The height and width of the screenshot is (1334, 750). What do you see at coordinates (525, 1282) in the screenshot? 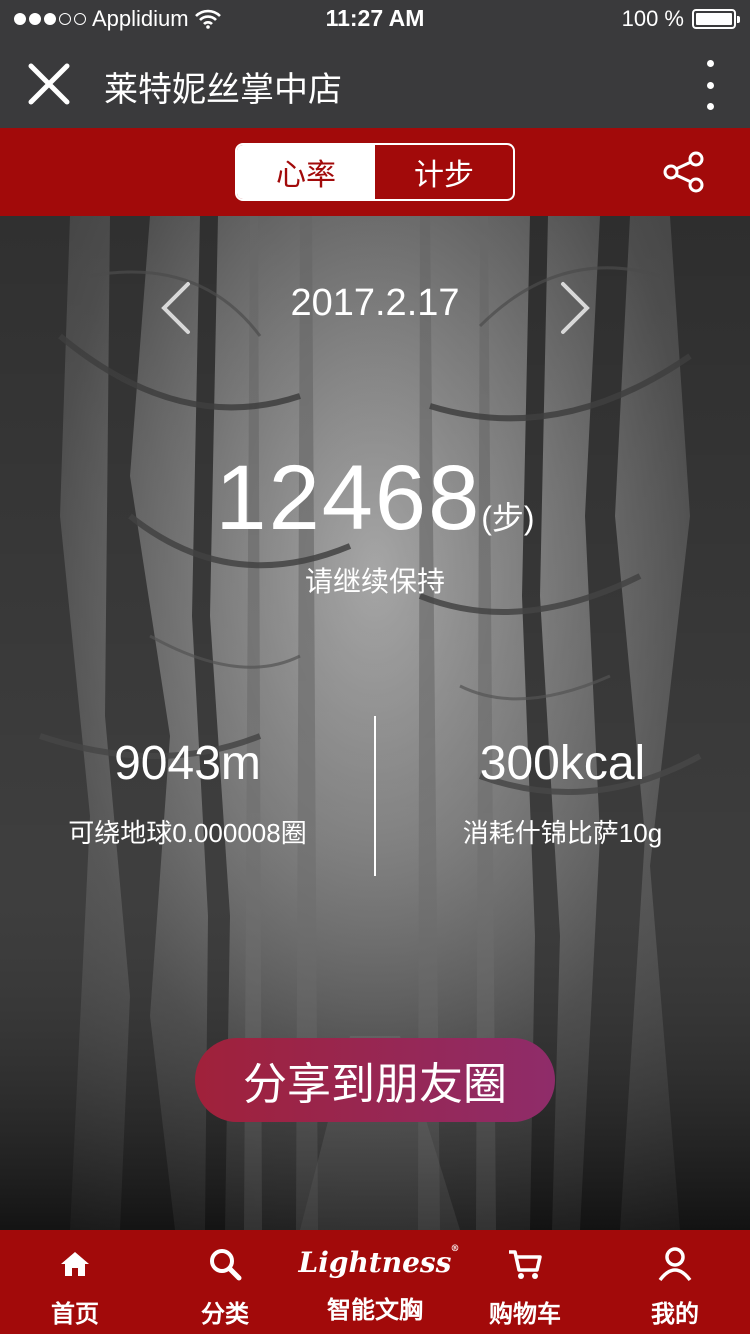
I see `nav-cart: 购物车` at bounding box center [525, 1282].